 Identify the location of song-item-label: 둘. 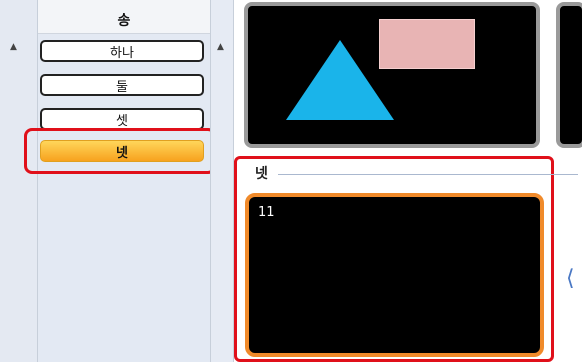
(122, 87).